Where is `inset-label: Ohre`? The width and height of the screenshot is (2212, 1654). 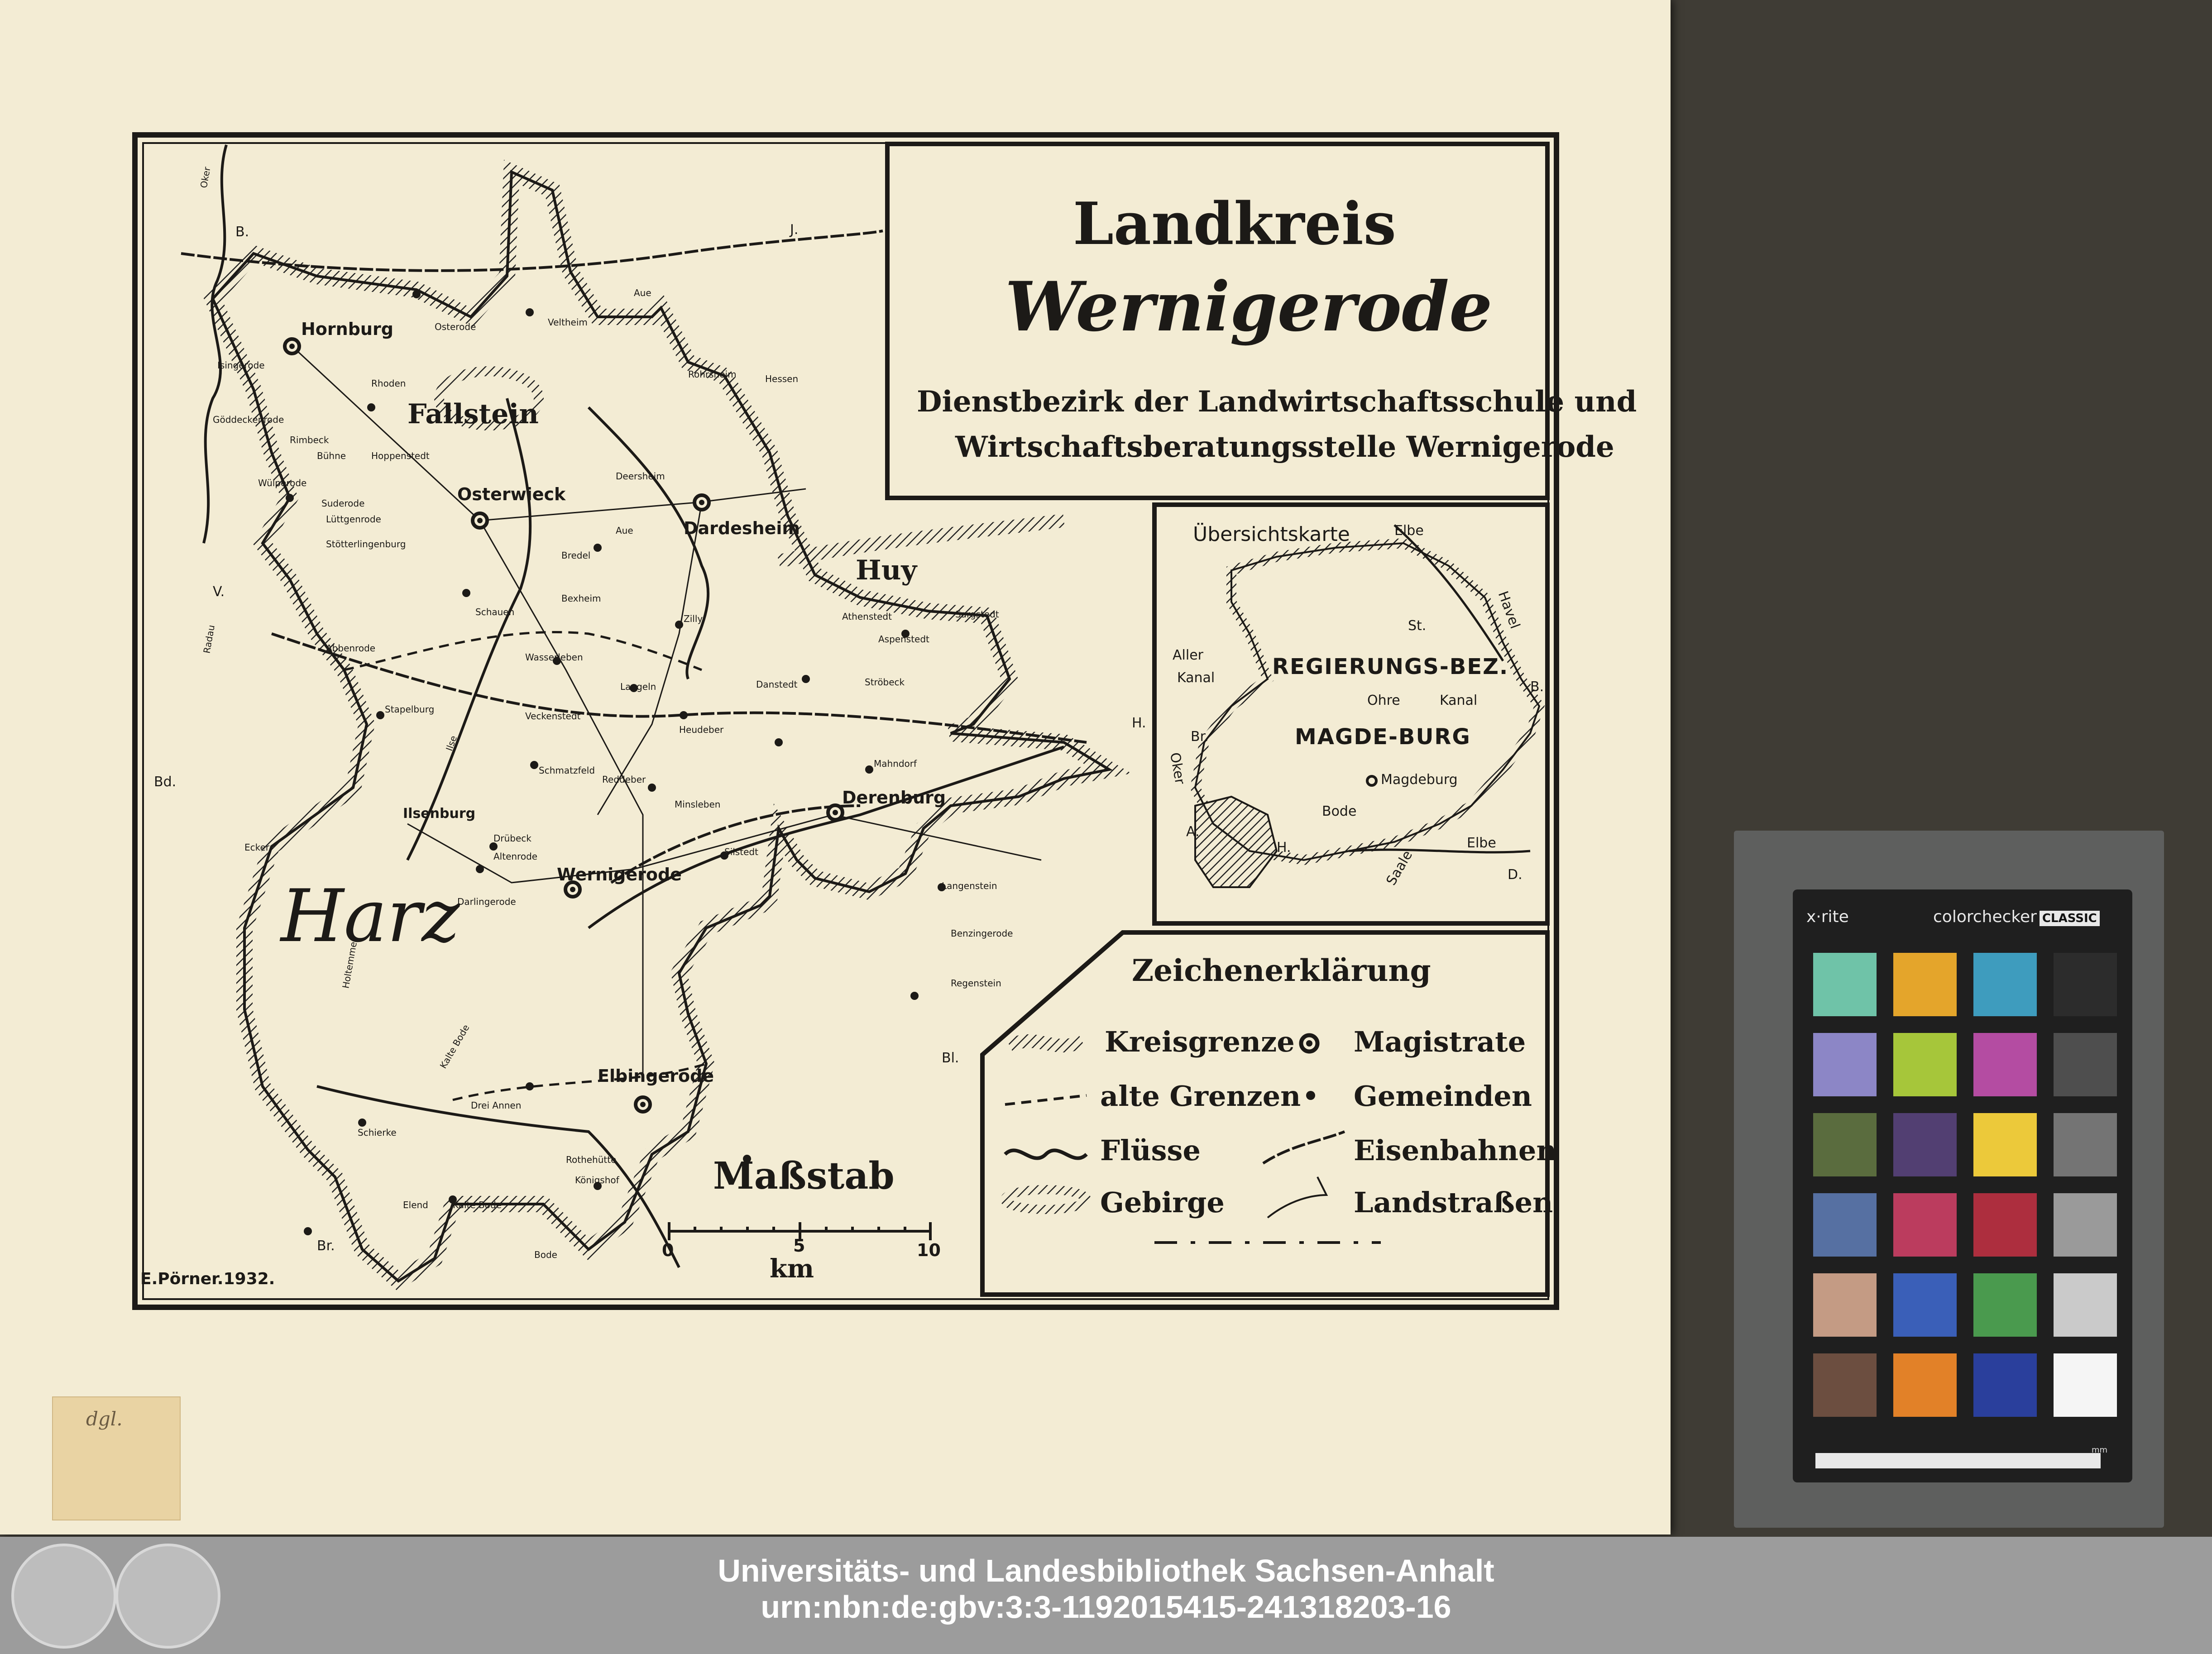
inset-label: Ohre is located at coordinates (1383, 700).